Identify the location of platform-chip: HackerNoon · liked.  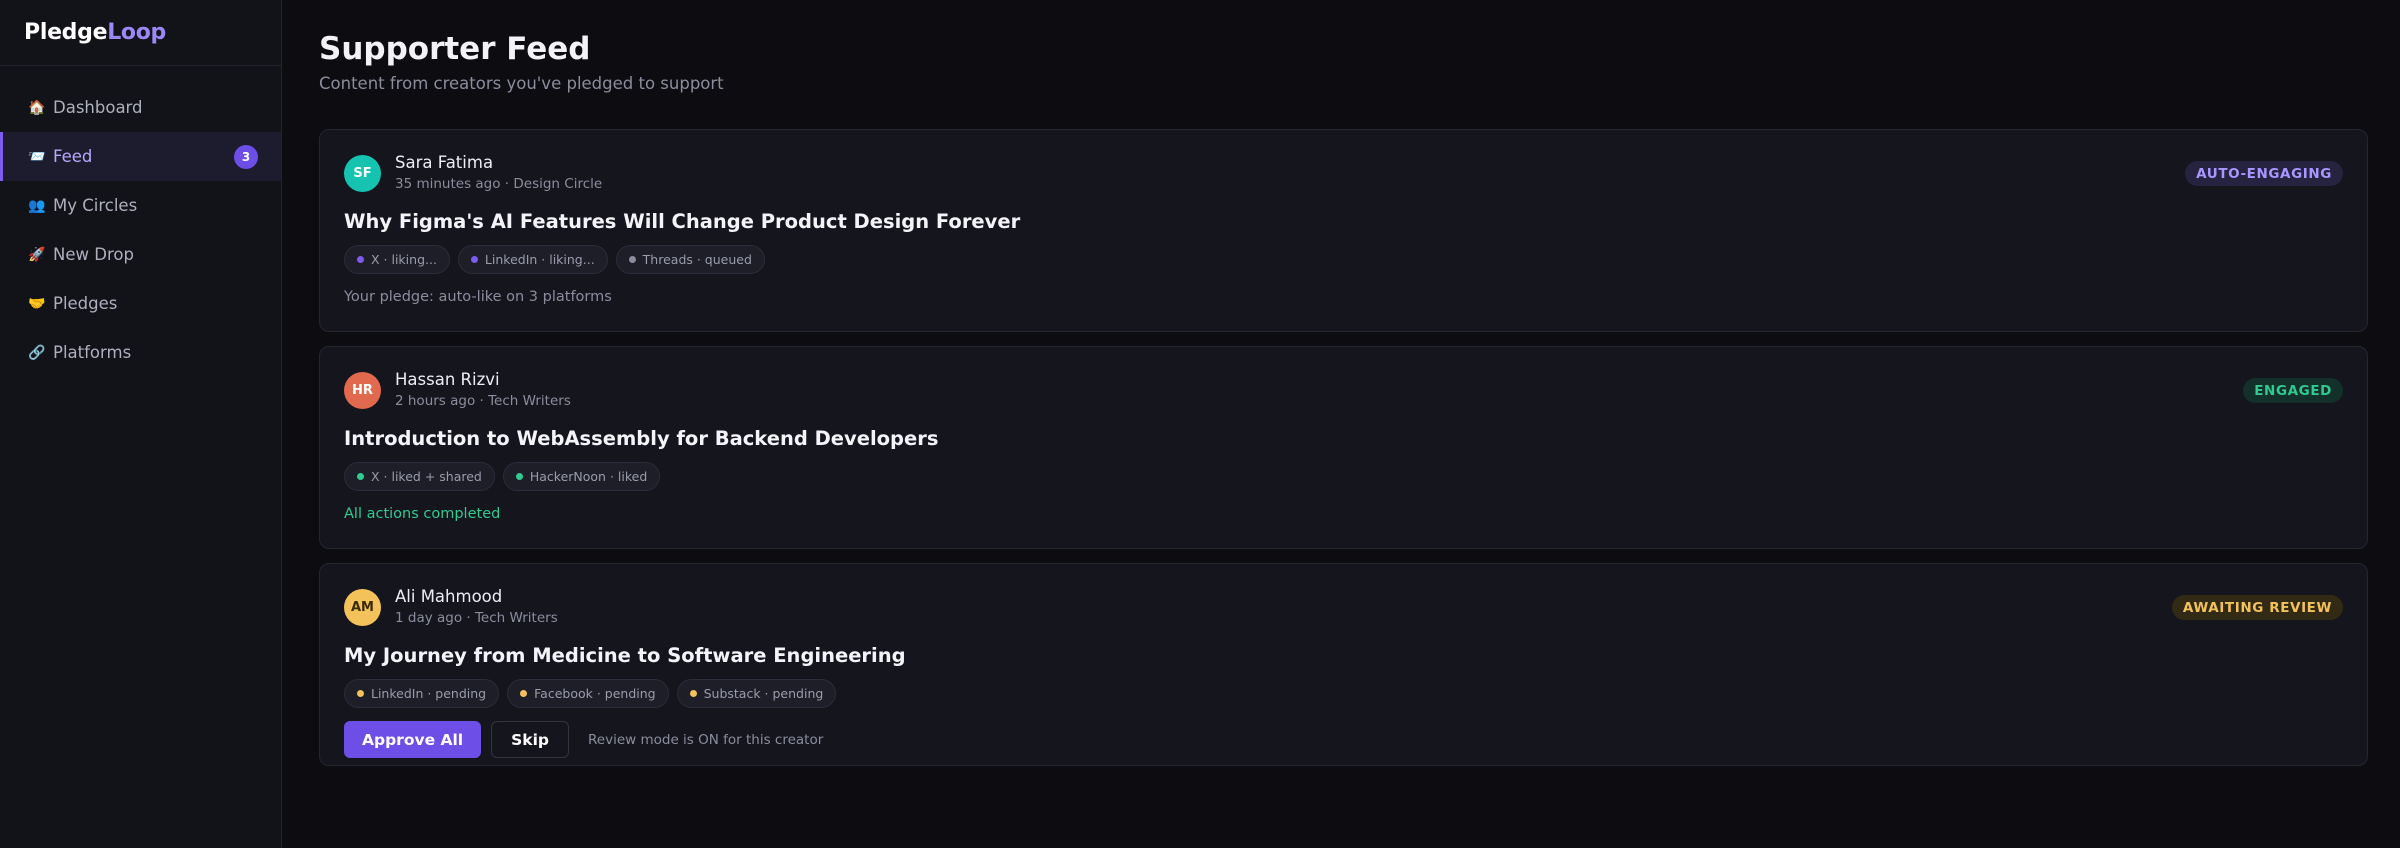
(581, 476).